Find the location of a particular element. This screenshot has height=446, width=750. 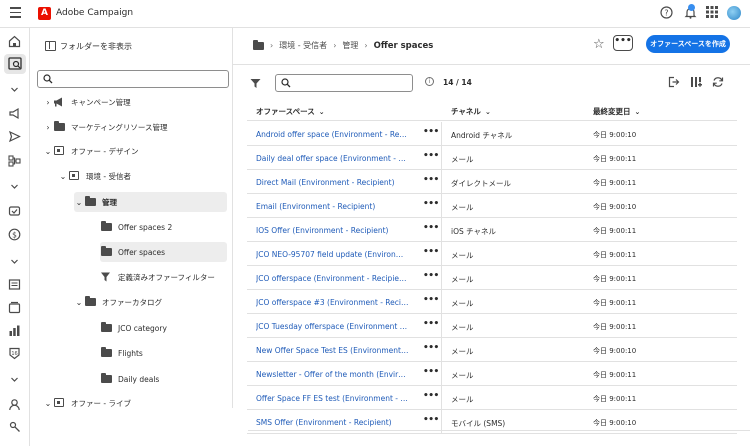

library-icon is located at coordinates (15, 308).